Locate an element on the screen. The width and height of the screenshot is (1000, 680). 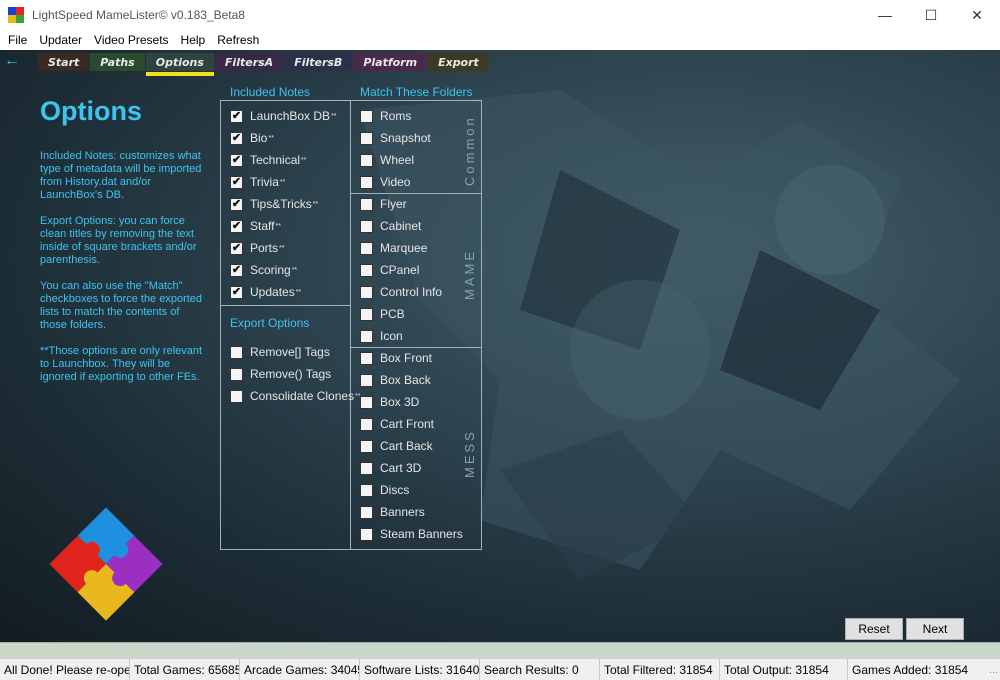
checkbox-label: Remove[] Tags is located at coordinates (290, 352).